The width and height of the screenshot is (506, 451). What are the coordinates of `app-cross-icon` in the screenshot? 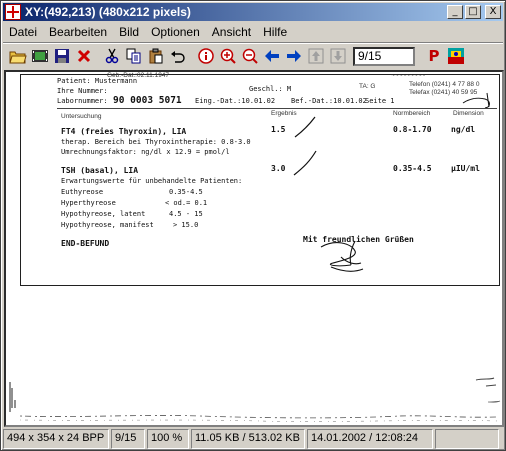 It's located at (13, 12).